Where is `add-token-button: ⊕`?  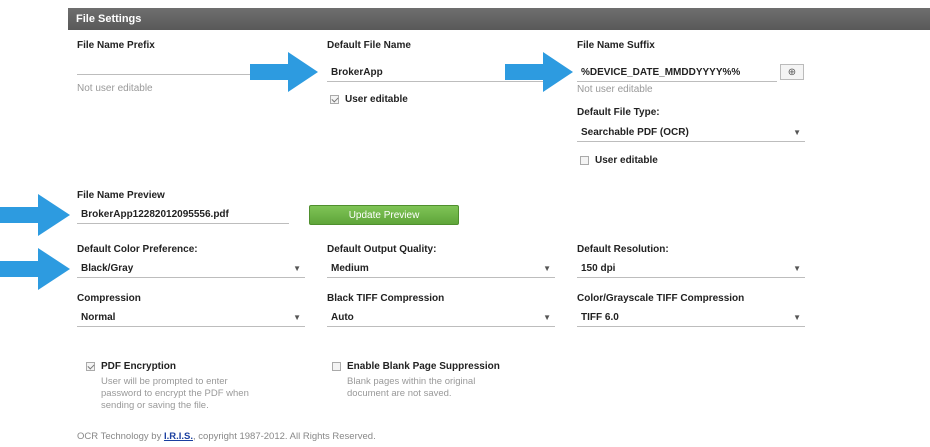 add-token-button: ⊕ is located at coordinates (792, 72).